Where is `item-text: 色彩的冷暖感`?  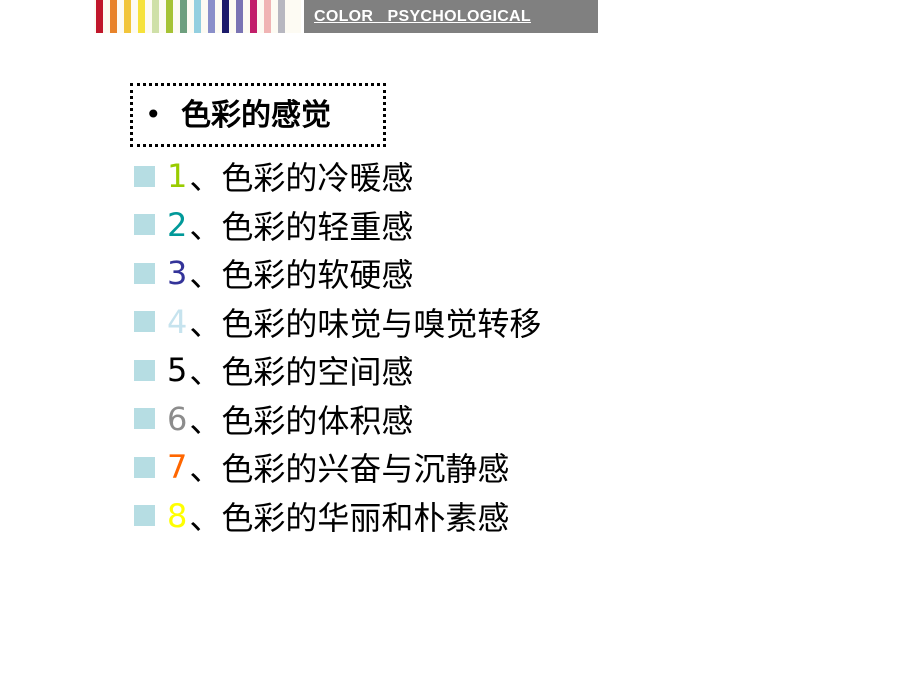
item-text: 色彩的冷暖感 is located at coordinates (317, 178).